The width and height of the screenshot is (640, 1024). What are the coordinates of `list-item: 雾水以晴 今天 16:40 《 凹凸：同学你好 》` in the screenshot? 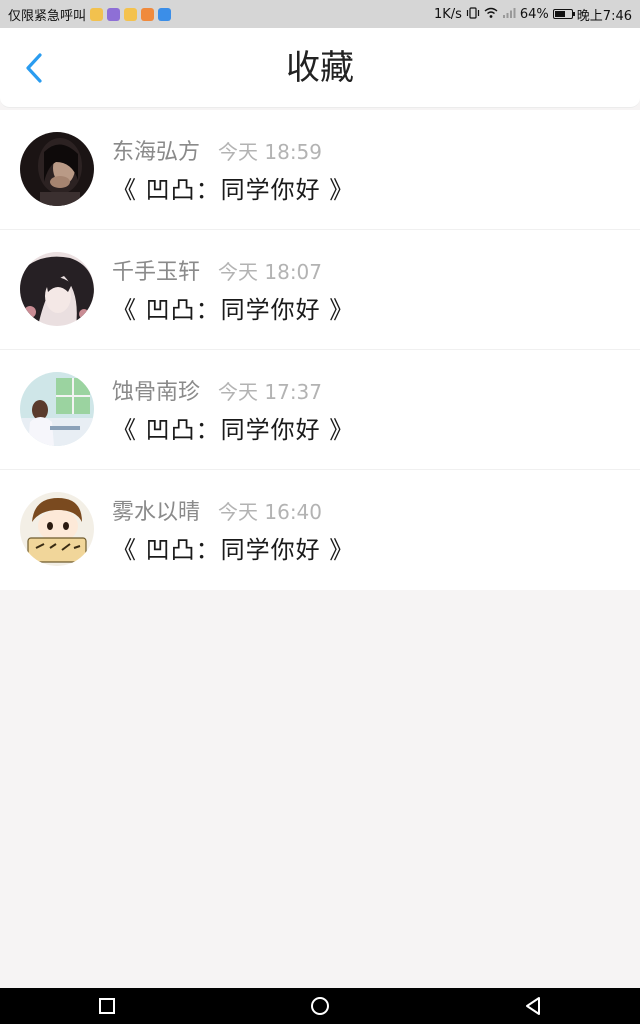 It's located at (320, 530).